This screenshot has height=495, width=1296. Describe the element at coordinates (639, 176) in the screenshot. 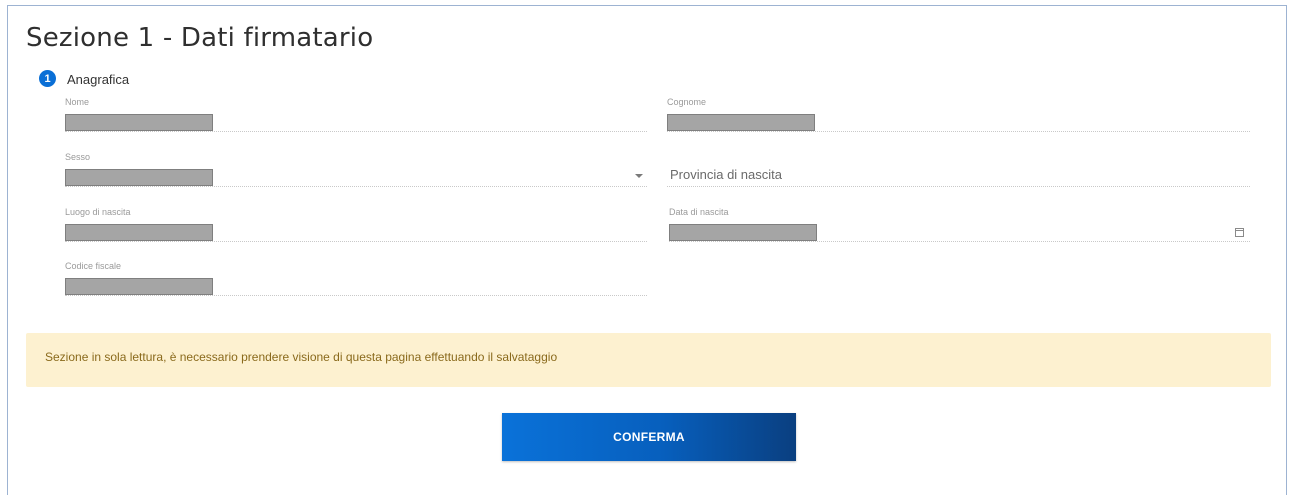

I see `chevron-down-icon` at that location.